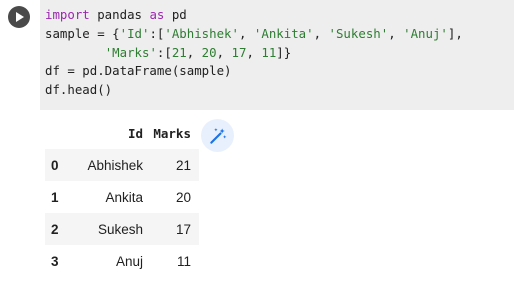  I want to click on run-cell-button, so click(19, 17).